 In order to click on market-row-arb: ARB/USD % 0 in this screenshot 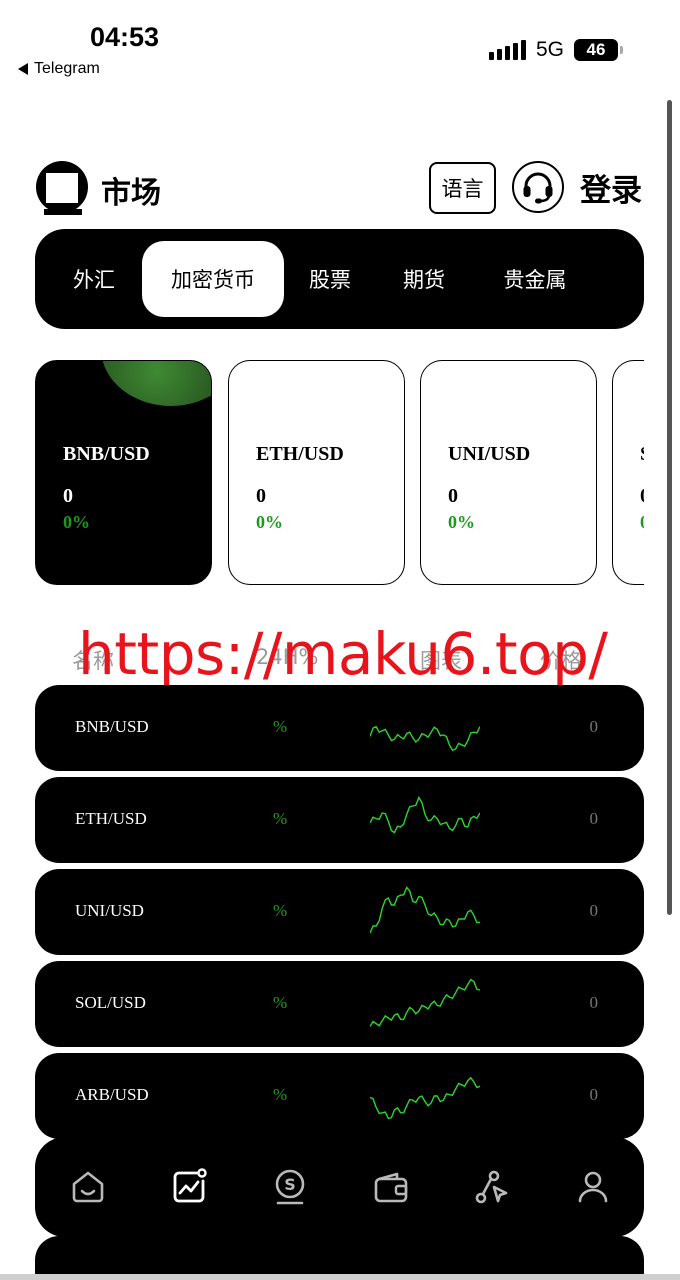, I will do `click(339, 1096)`.